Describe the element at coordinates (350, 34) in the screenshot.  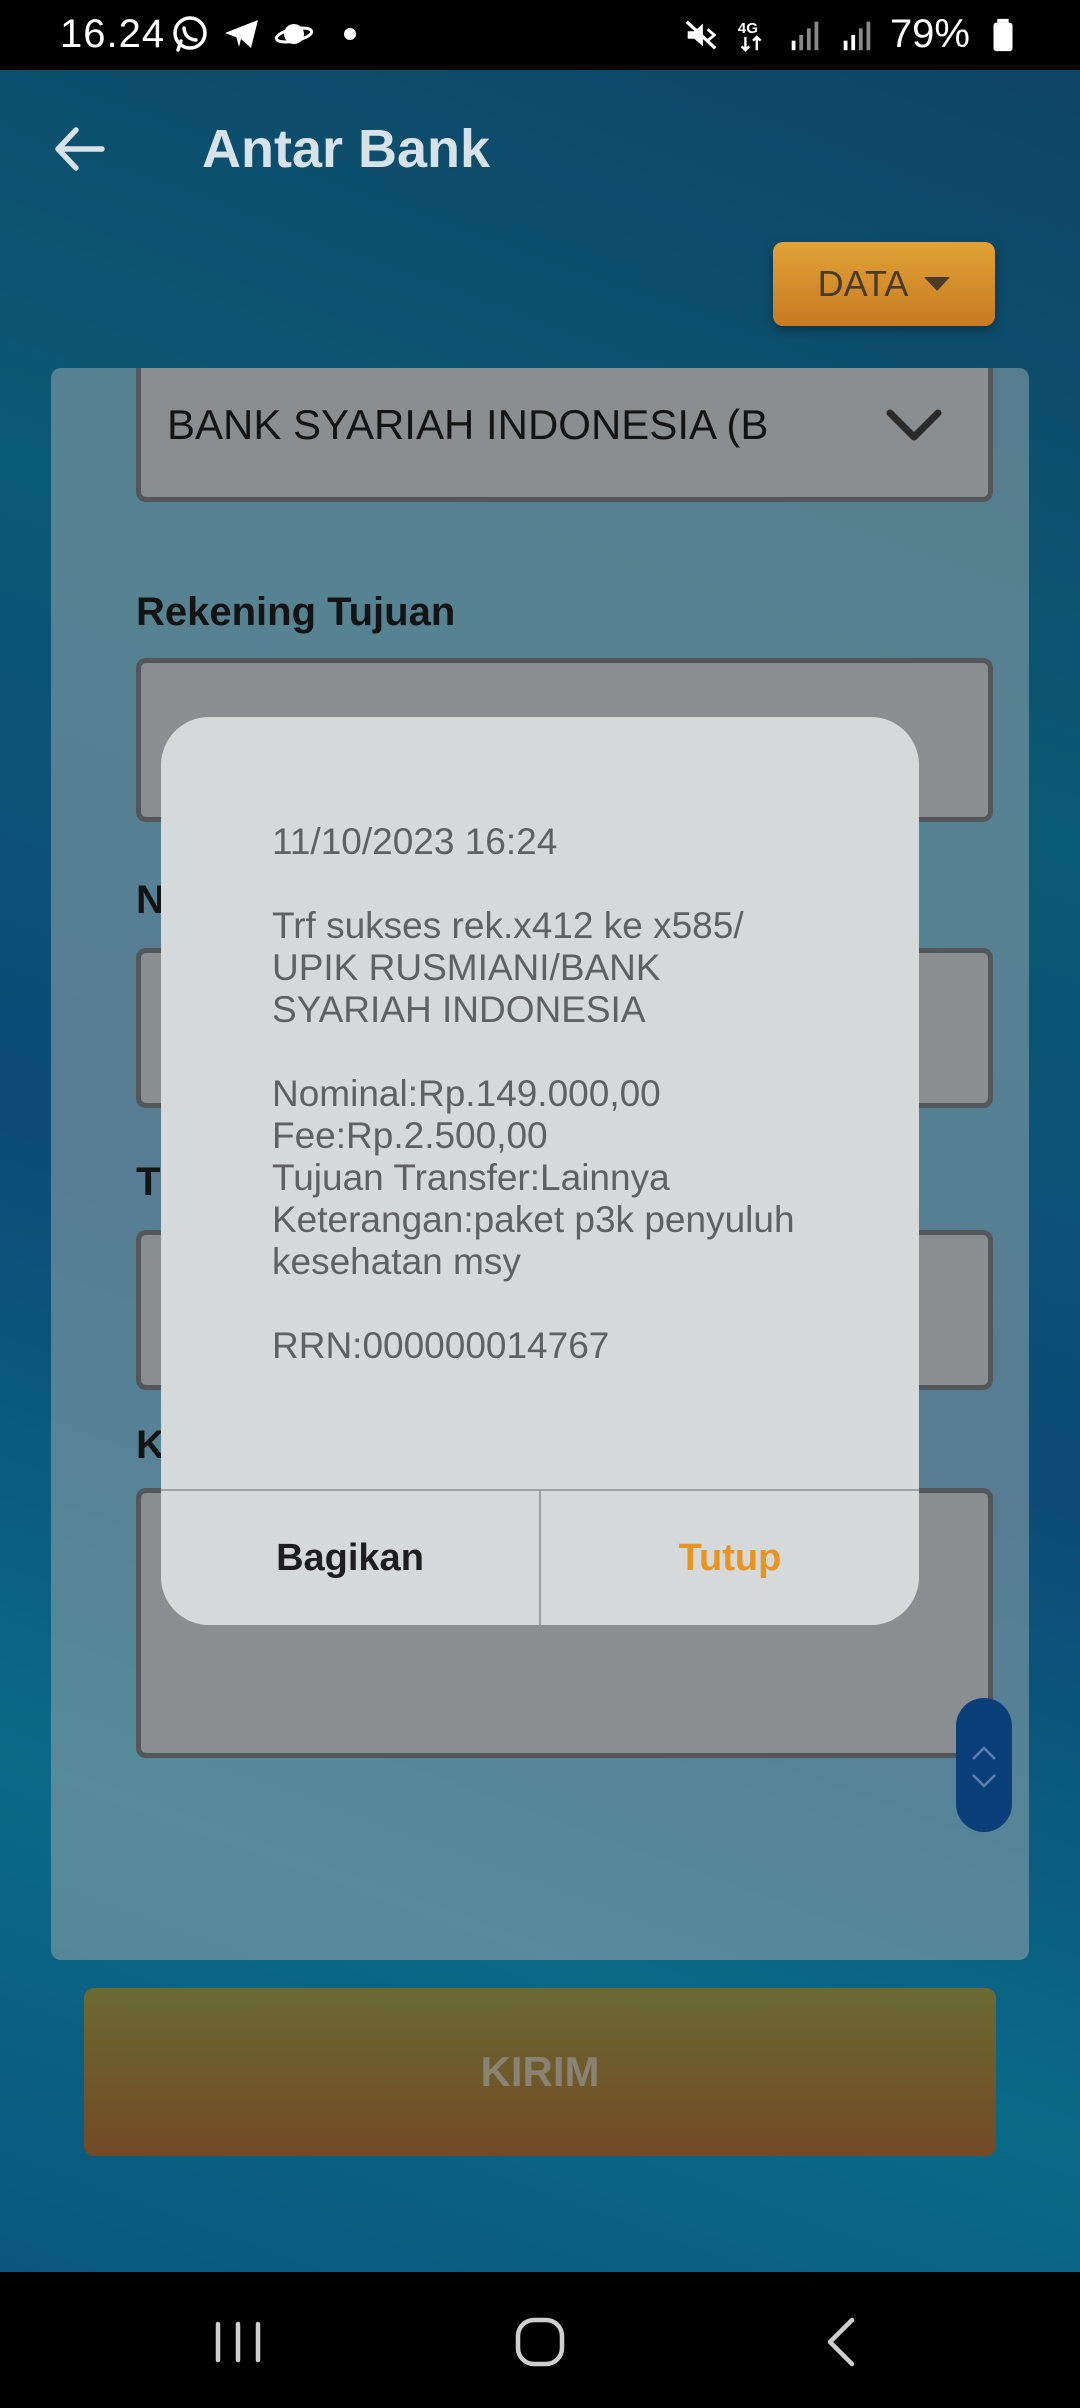
I see `notification-dot` at that location.